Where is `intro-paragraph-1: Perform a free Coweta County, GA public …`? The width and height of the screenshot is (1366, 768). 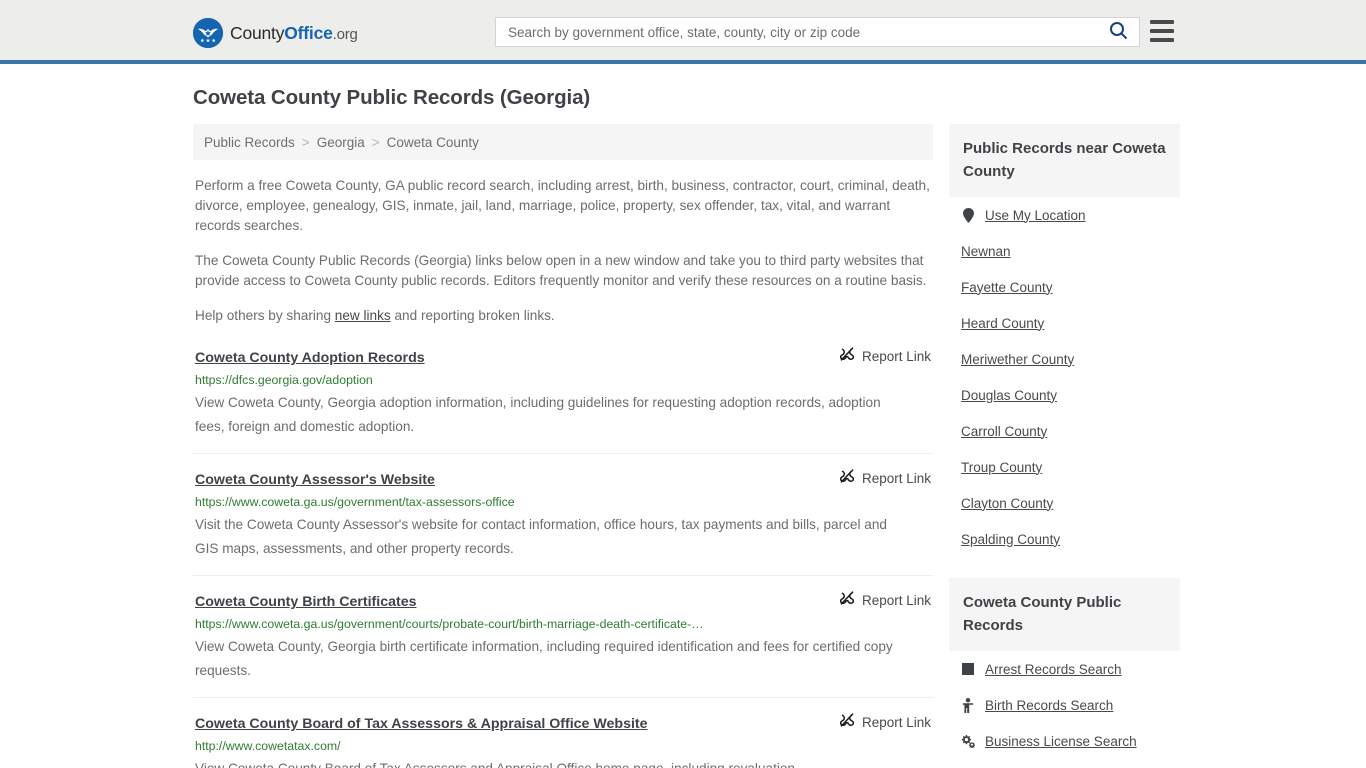 intro-paragraph-1: Perform a free Coweta County, GA public … is located at coordinates (562, 205).